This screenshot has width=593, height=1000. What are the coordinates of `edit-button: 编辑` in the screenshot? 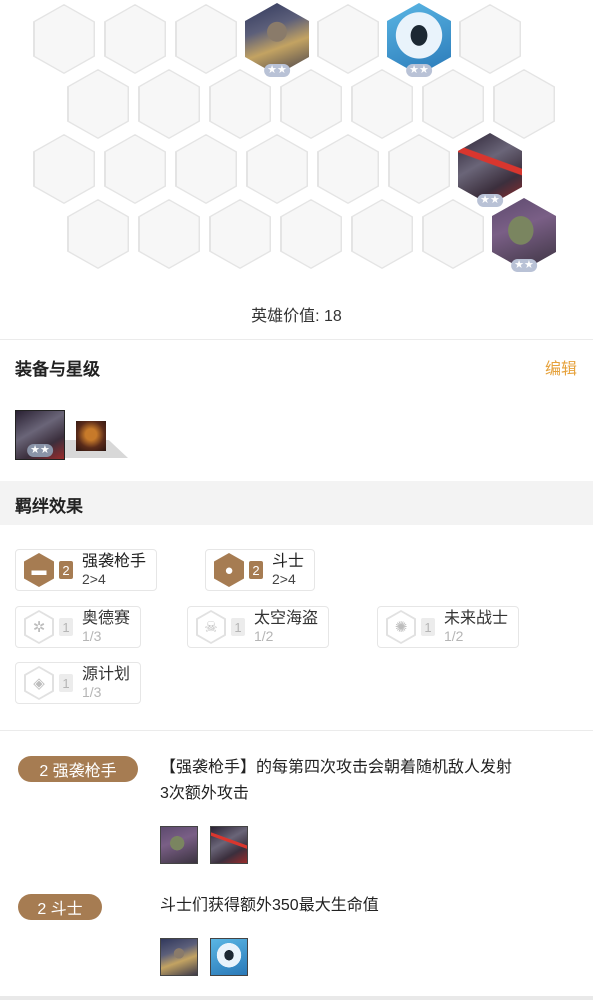 It's located at (561, 367).